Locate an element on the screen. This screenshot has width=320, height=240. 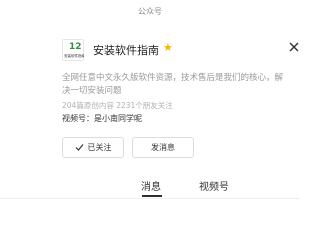
tab-video-channel: 视频号 is located at coordinates (214, 185).